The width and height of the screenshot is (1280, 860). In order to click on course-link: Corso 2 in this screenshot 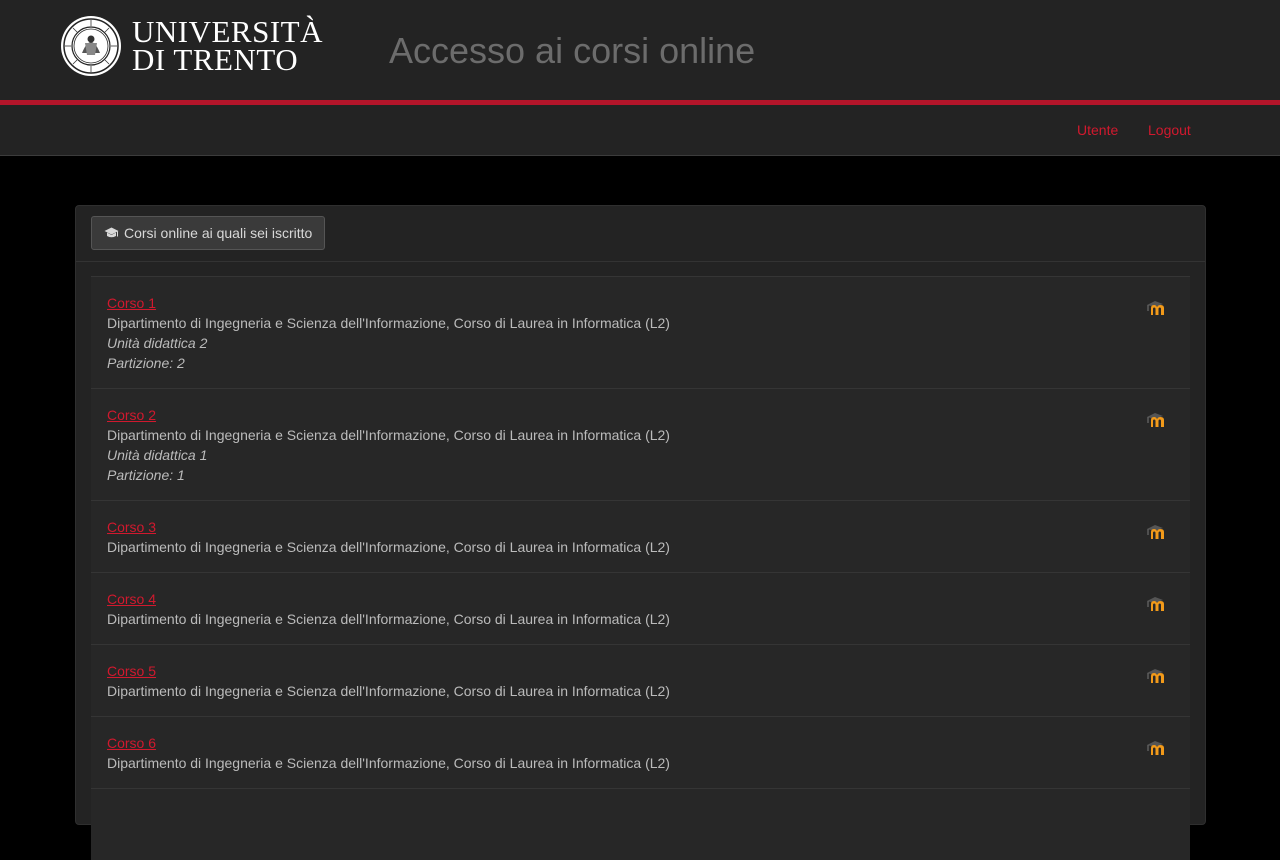, I will do `click(131, 415)`.